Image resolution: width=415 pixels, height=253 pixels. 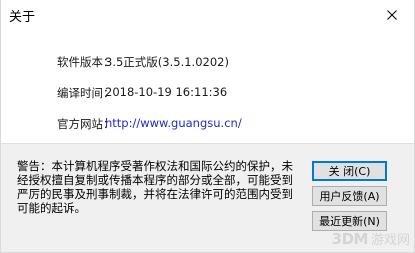 I want to click on website-link: http://www.guangsu.cn/, so click(x=173, y=123).